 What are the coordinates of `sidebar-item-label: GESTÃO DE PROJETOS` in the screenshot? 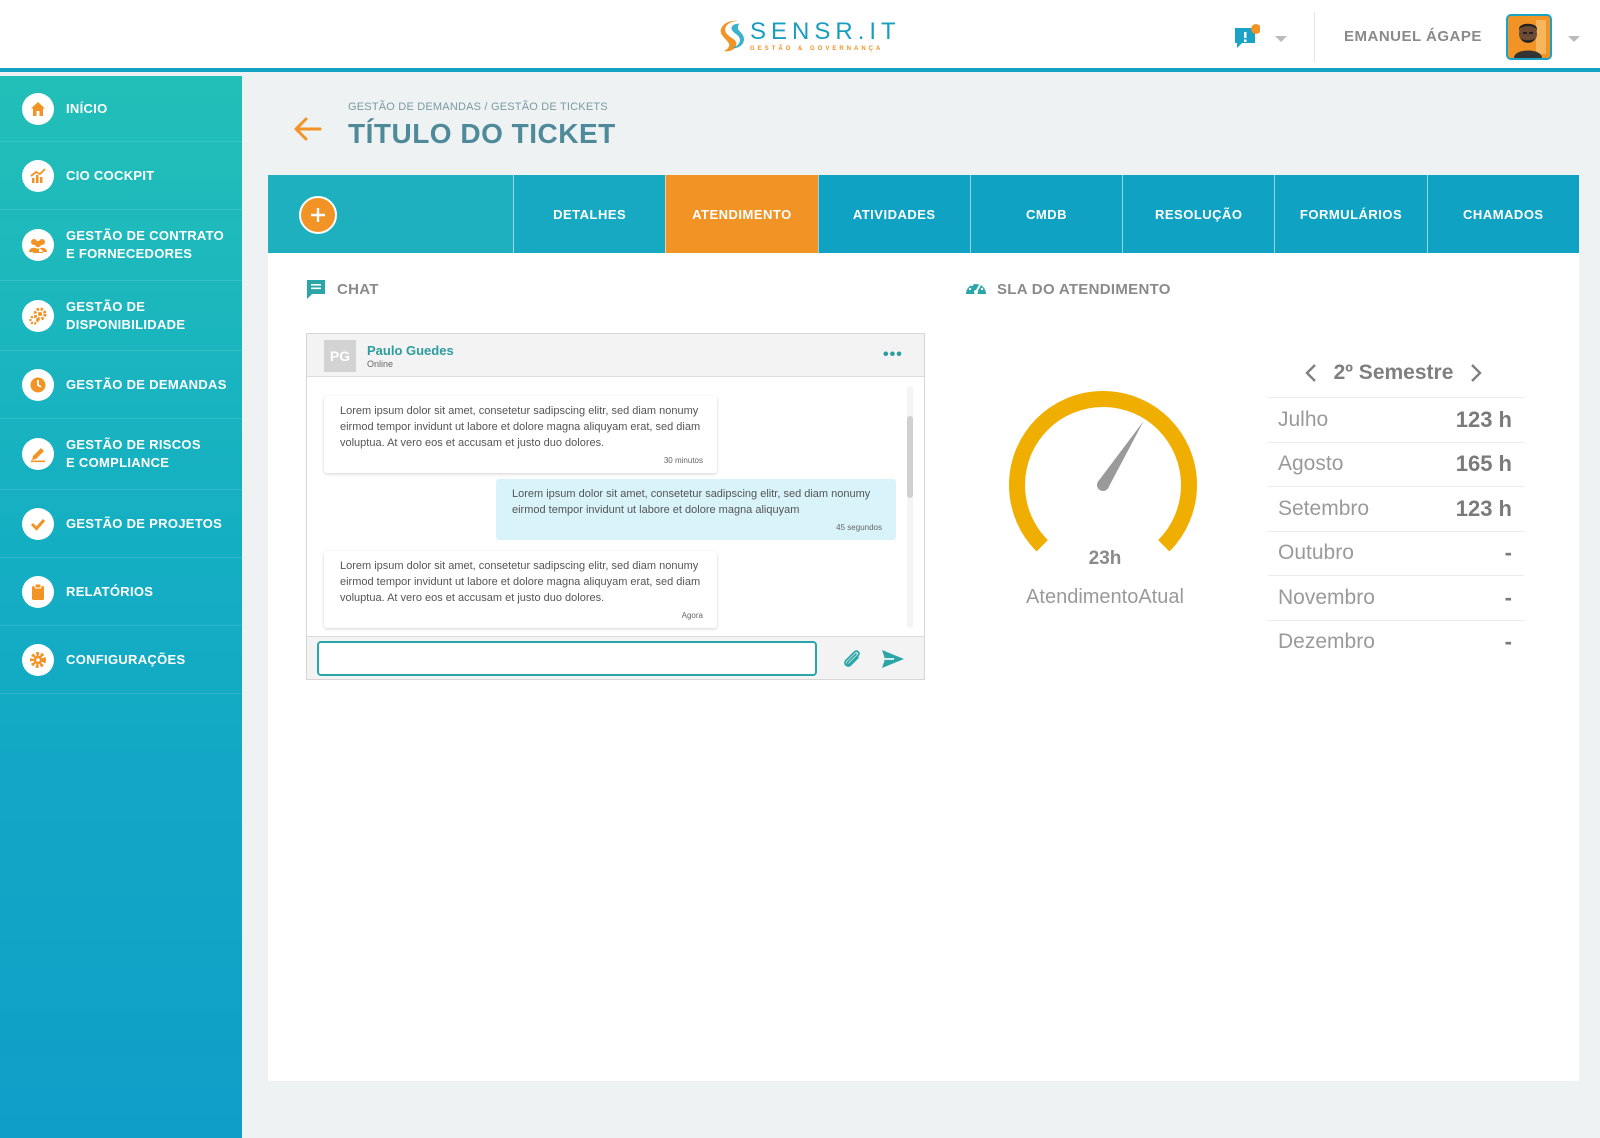 It's located at (144, 523).